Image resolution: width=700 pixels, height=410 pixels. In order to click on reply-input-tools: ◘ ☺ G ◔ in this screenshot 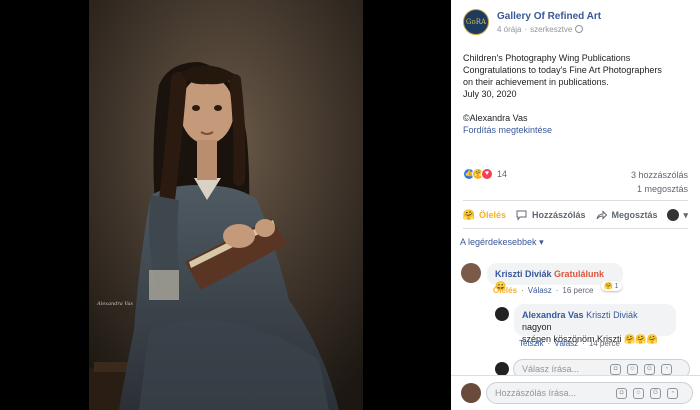, I will do `click(641, 369)`.